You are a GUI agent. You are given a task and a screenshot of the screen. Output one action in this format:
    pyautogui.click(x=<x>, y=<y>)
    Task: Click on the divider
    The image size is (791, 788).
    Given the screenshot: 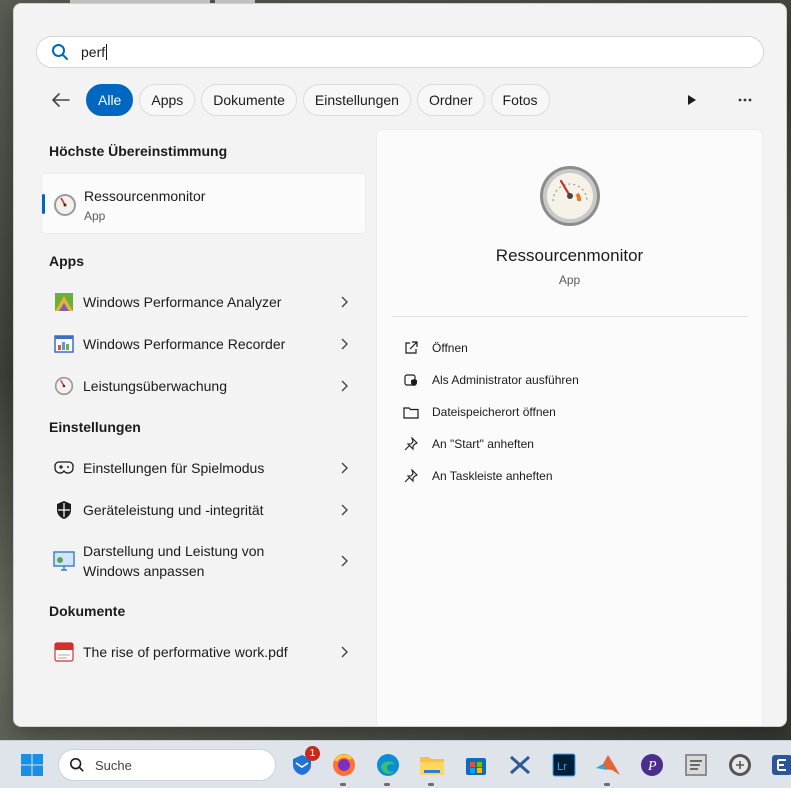 What is the action you would take?
    pyautogui.click(x=570, y=316)
    